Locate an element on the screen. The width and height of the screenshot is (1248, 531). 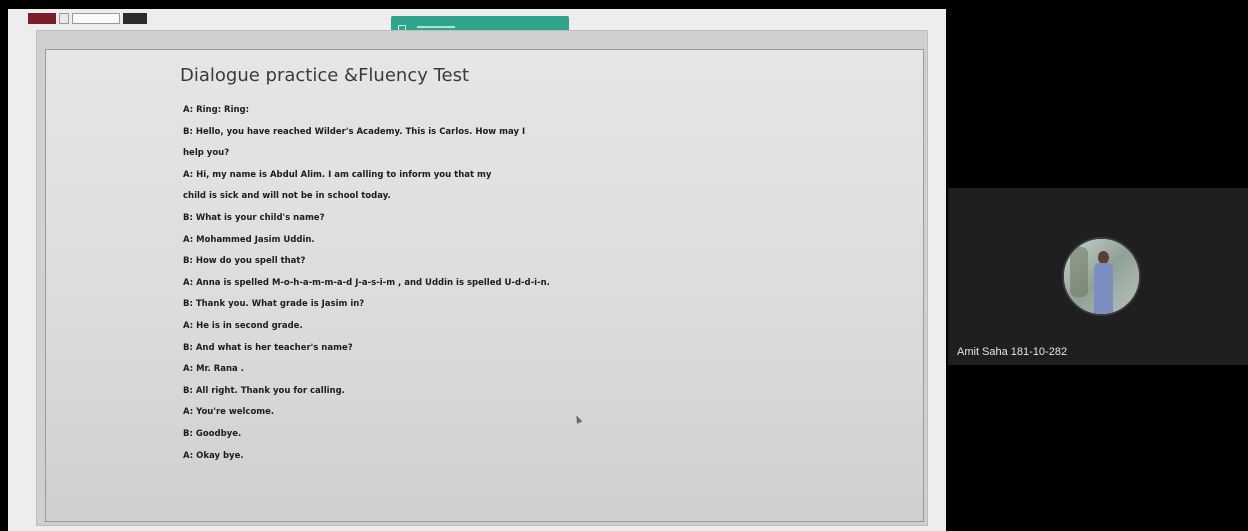
dialogue-line: A: Okay bye. is located at coordinates (213, 455).